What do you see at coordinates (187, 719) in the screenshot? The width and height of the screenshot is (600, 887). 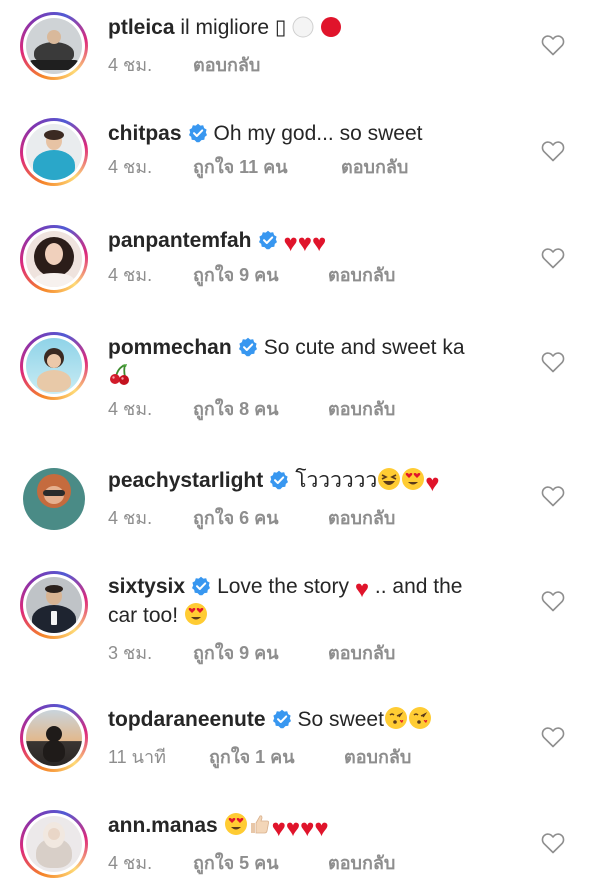 I see `comment-username: topdaraneenute` at bounding box center [187, 719].